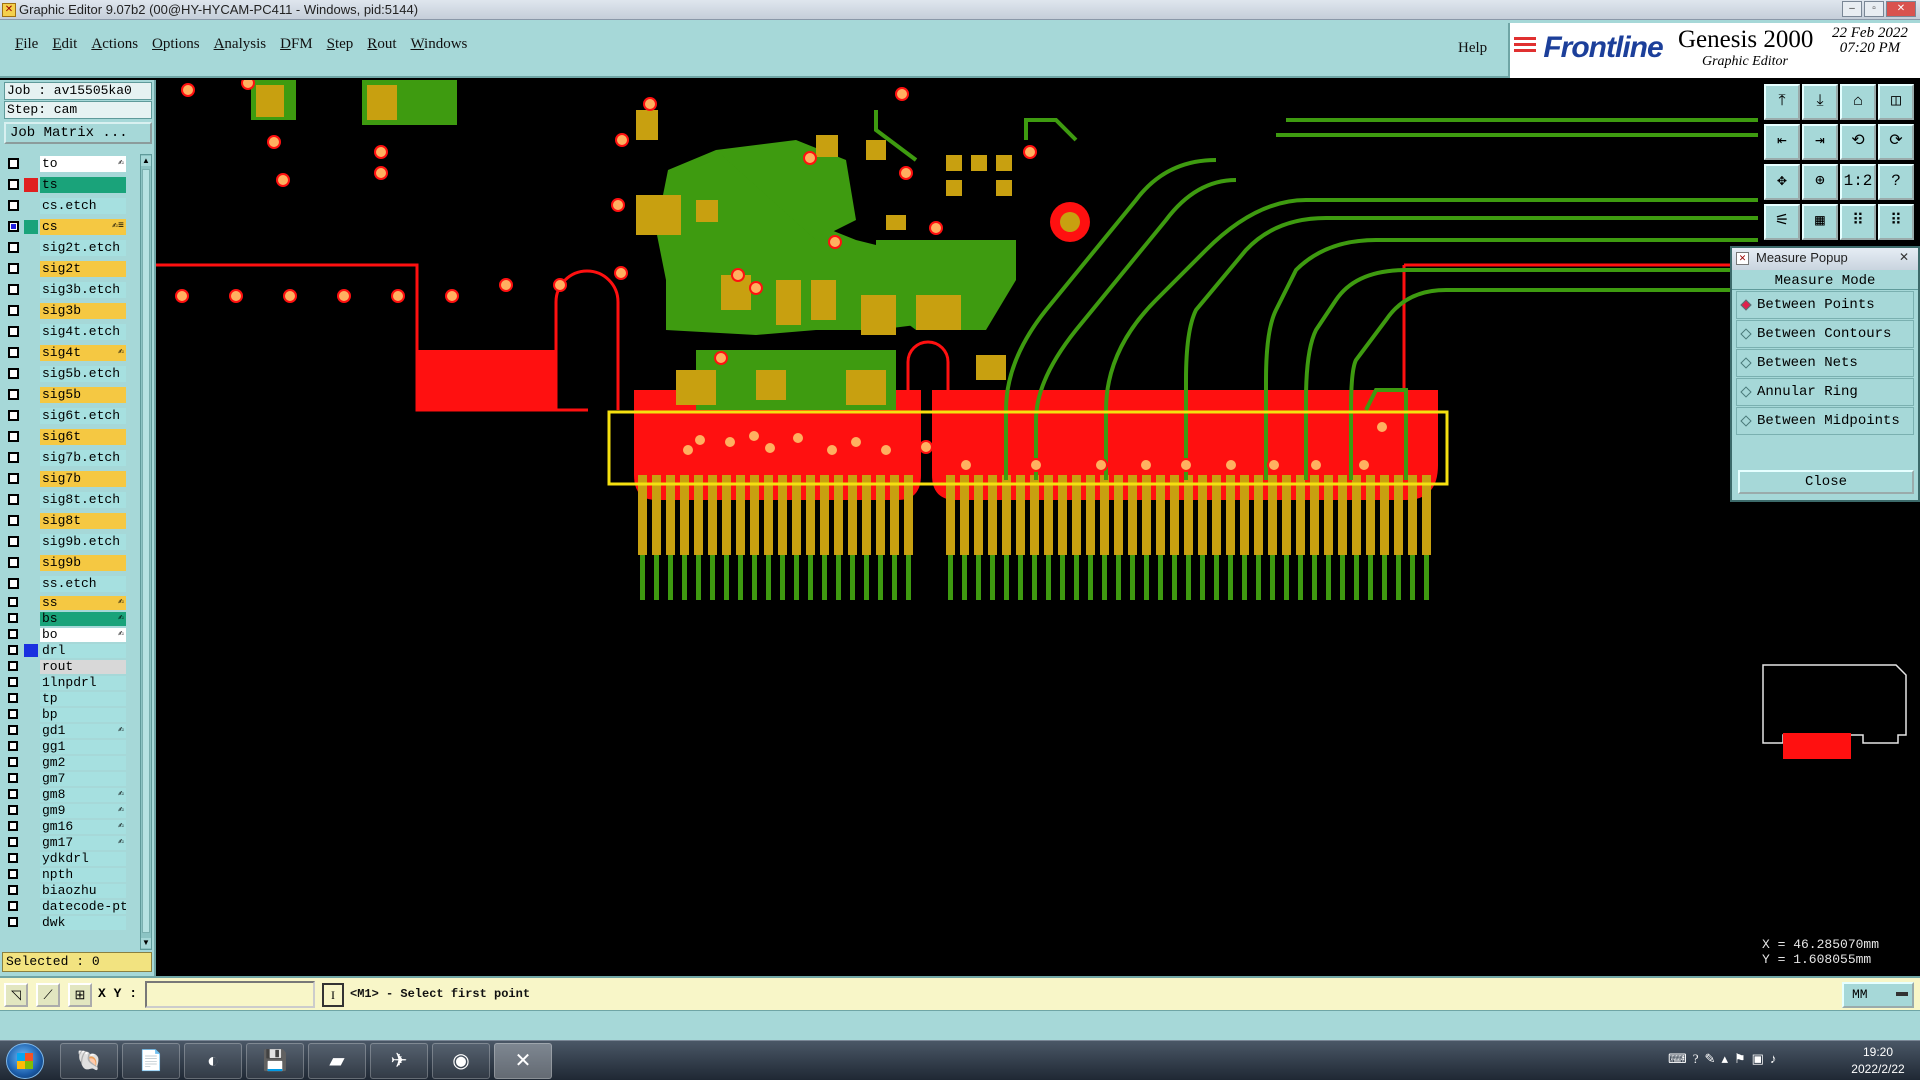  What do you see at coordinates (1825, 305) in the screenshot?
I see `measure-option-between-points: Between Points` at bounding box center [1825, 305].